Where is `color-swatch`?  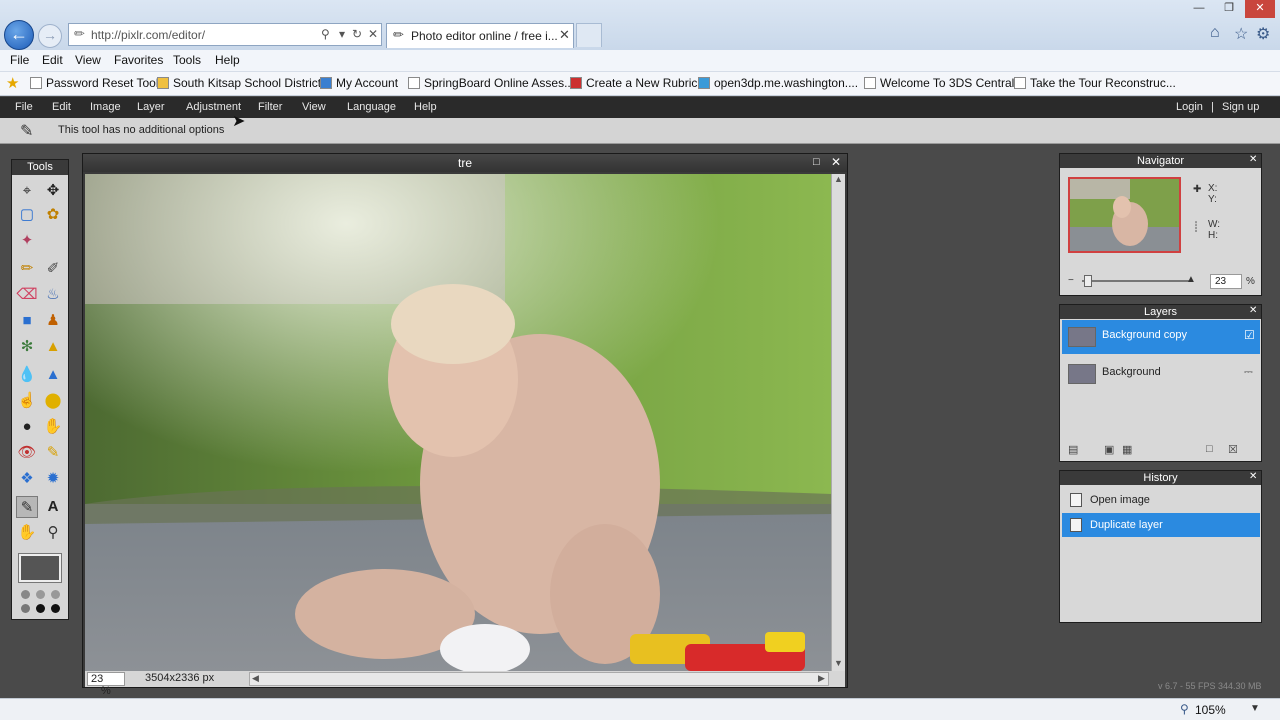 color-swatch is located at coordinates (40, 568).